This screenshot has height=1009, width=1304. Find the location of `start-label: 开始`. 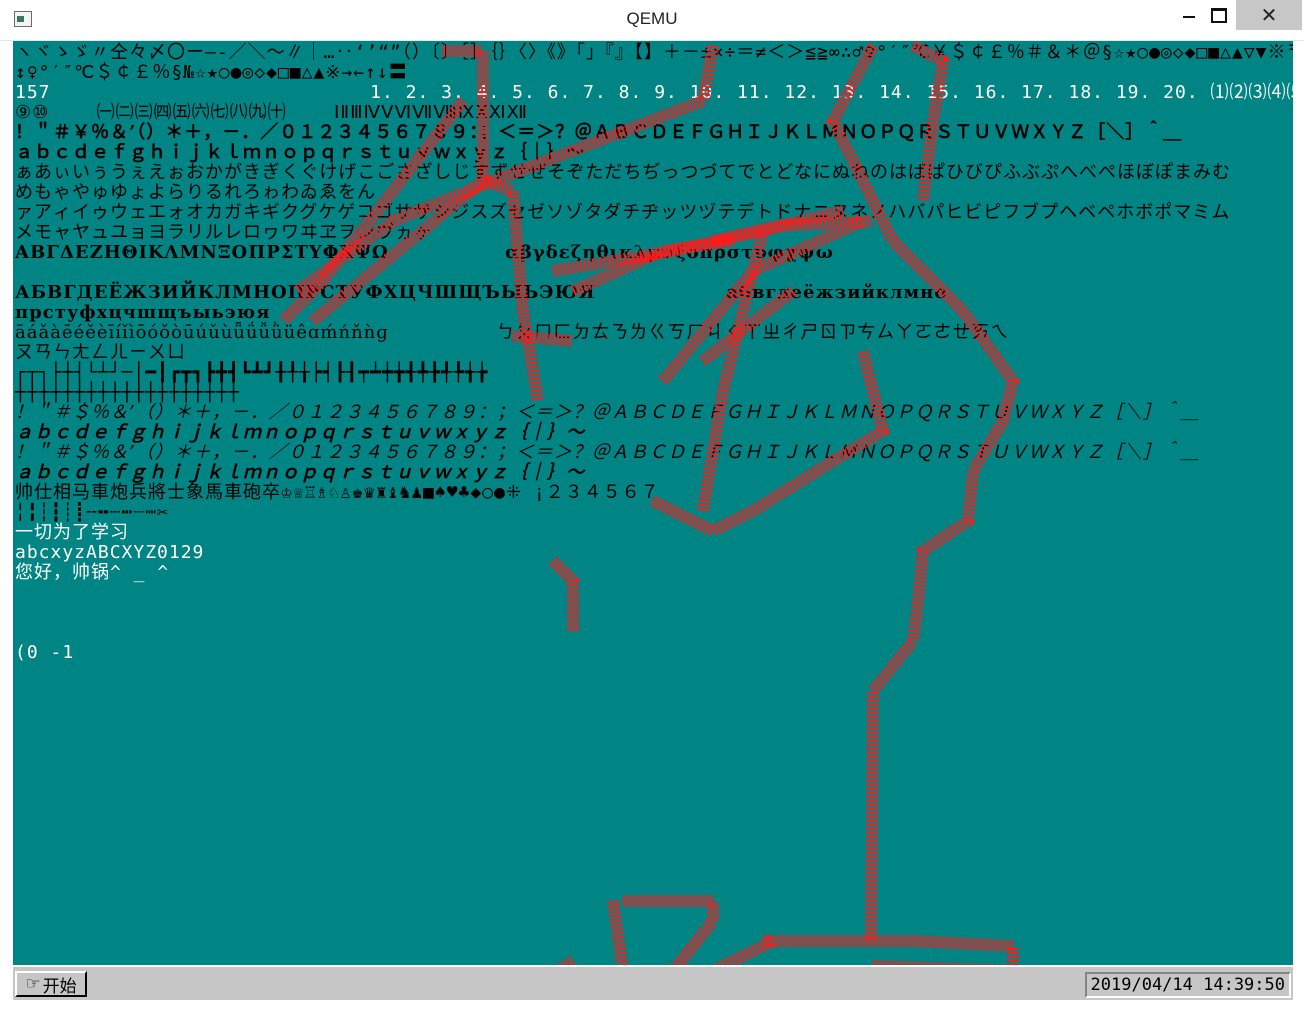

start-label: 开始 is located at coordinates (59, 986).